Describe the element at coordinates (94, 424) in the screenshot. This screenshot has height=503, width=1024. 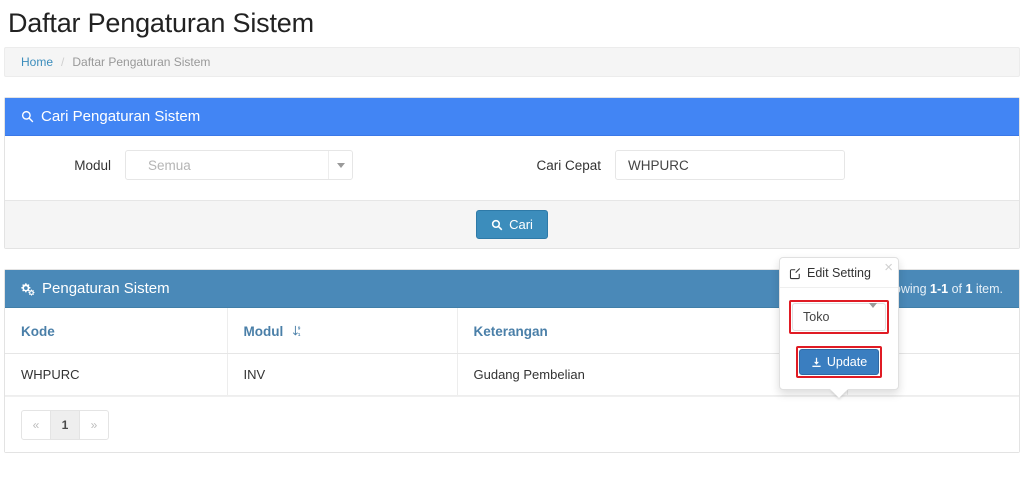
I see `pagination-next: »` at that location.